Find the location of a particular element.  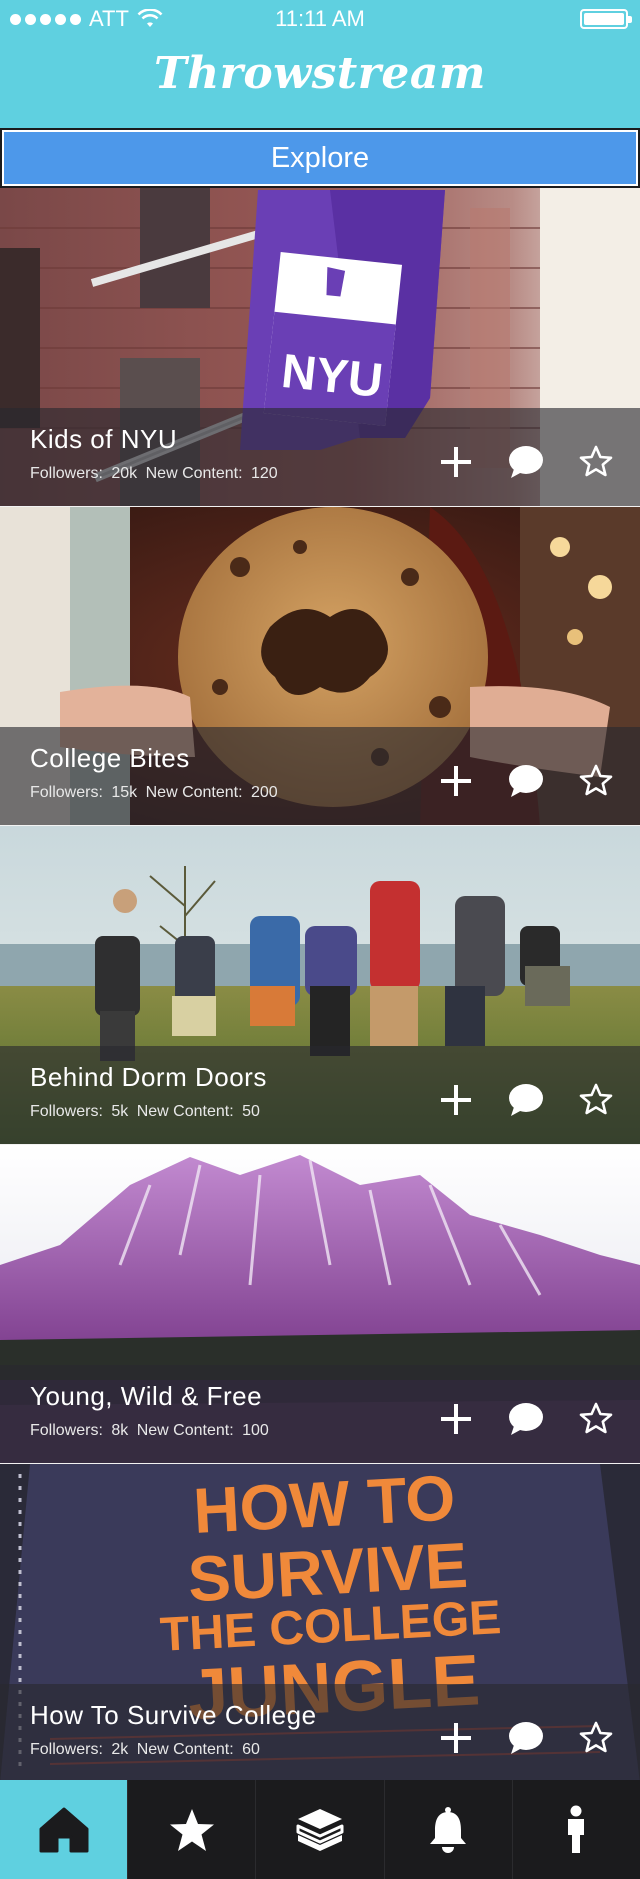

followers-count: 5k is located at coordinates (120, 1111).